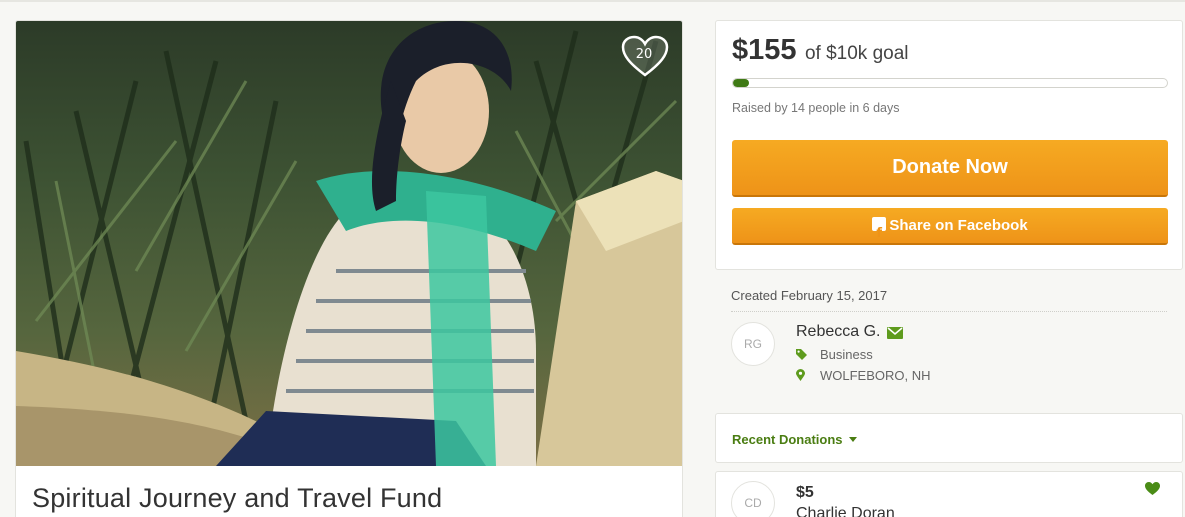 The height and width of the screenshot is (517, 1185). I want to click on organizer-name: Rebecca G., so click(838, 332).